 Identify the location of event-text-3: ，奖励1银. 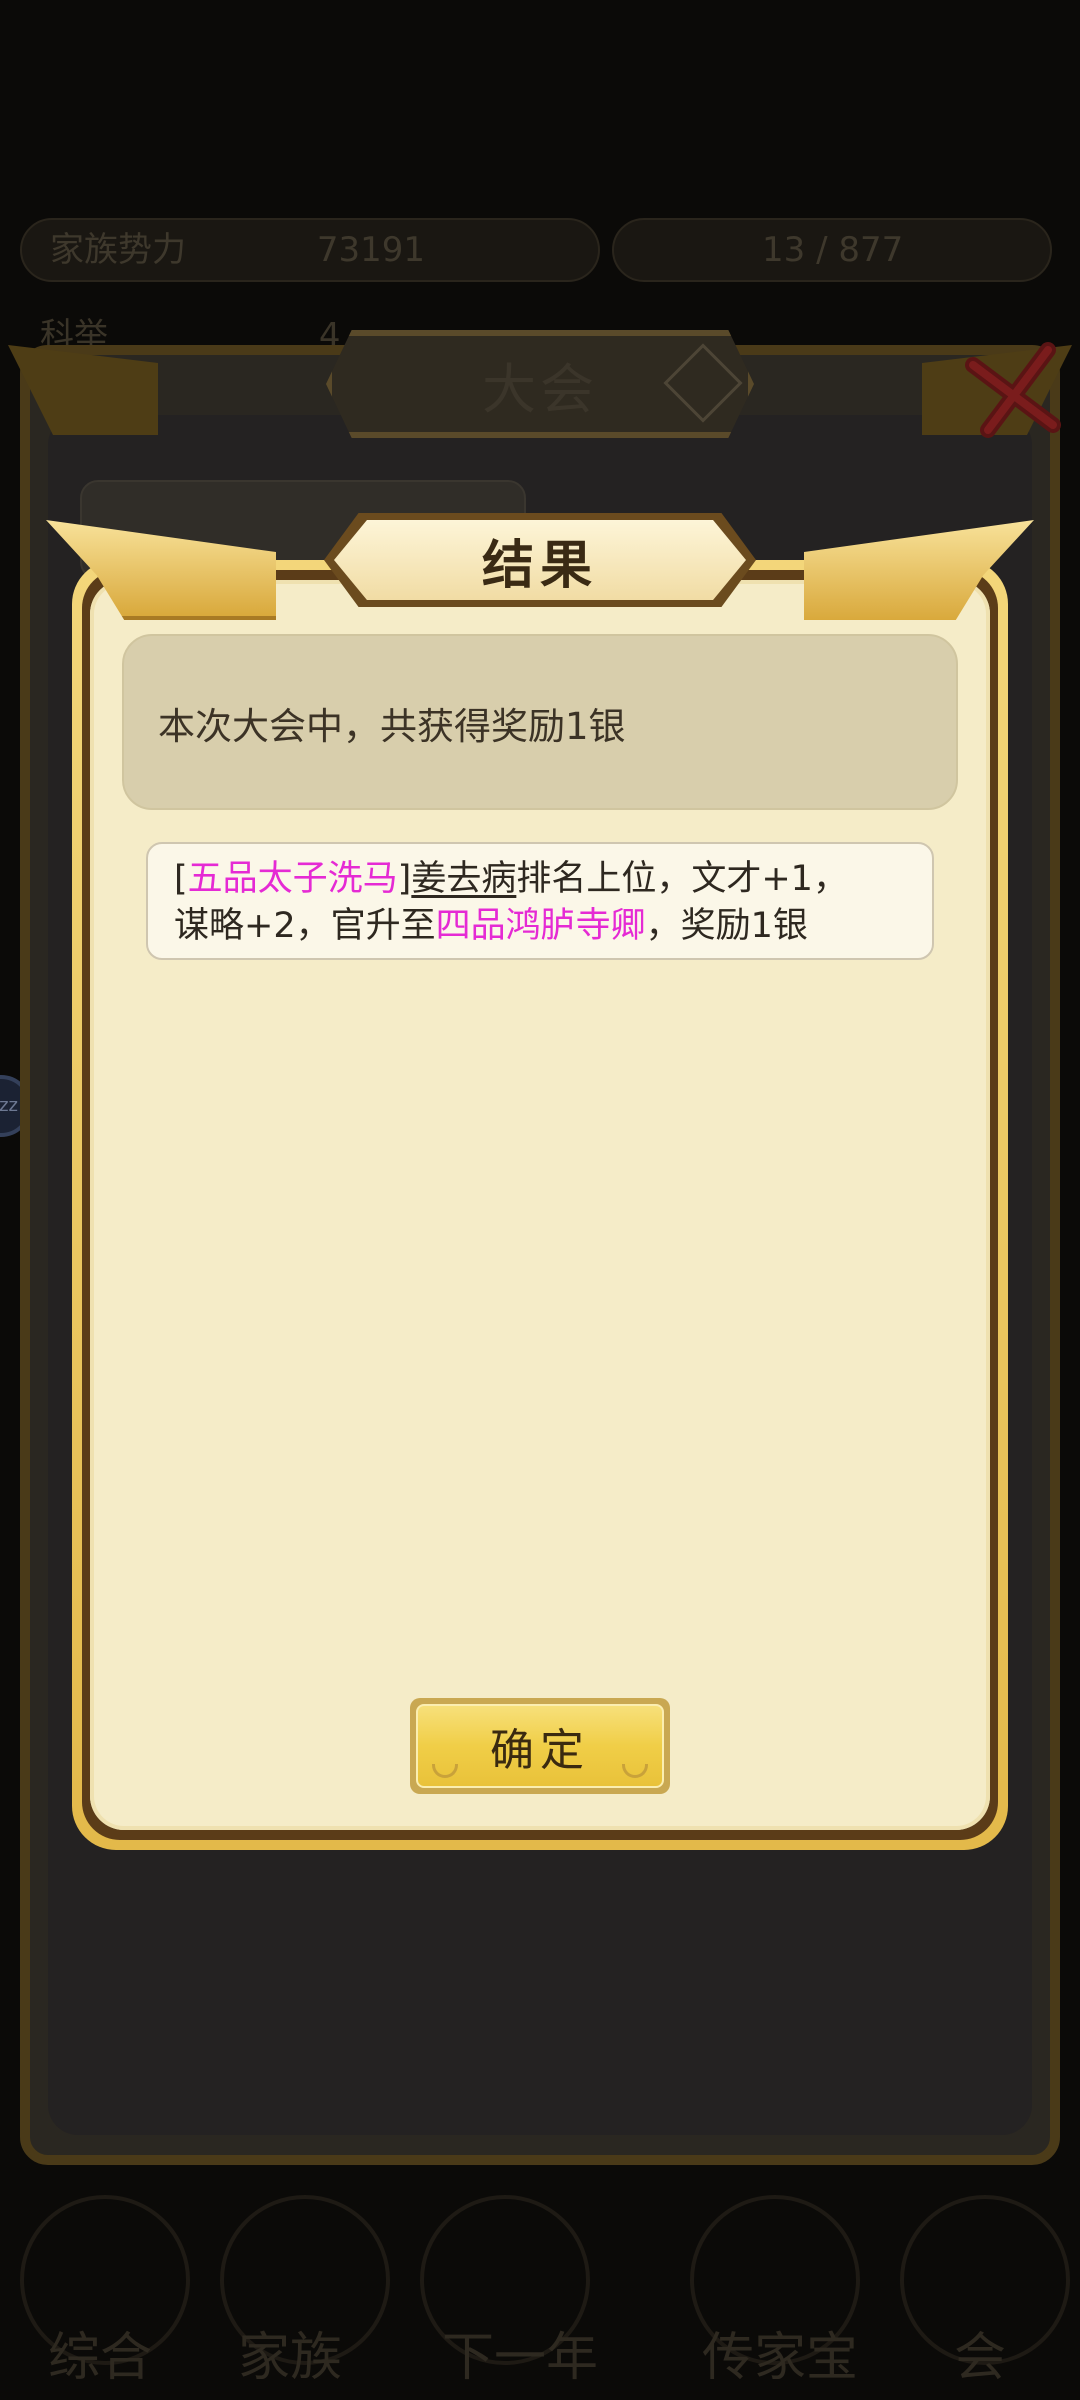
(726, 926).